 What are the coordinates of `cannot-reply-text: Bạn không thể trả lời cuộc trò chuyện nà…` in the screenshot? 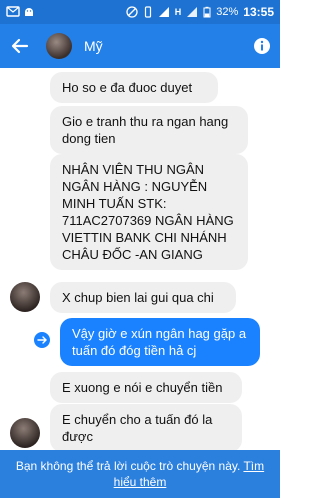 It's located at (128, 466).